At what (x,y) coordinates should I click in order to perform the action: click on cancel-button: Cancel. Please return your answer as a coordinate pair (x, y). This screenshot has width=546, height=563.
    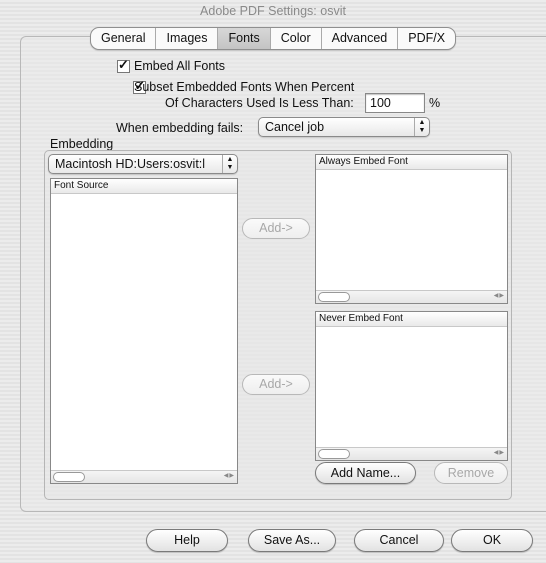
    Looking at the image, I should click on (399, 540).